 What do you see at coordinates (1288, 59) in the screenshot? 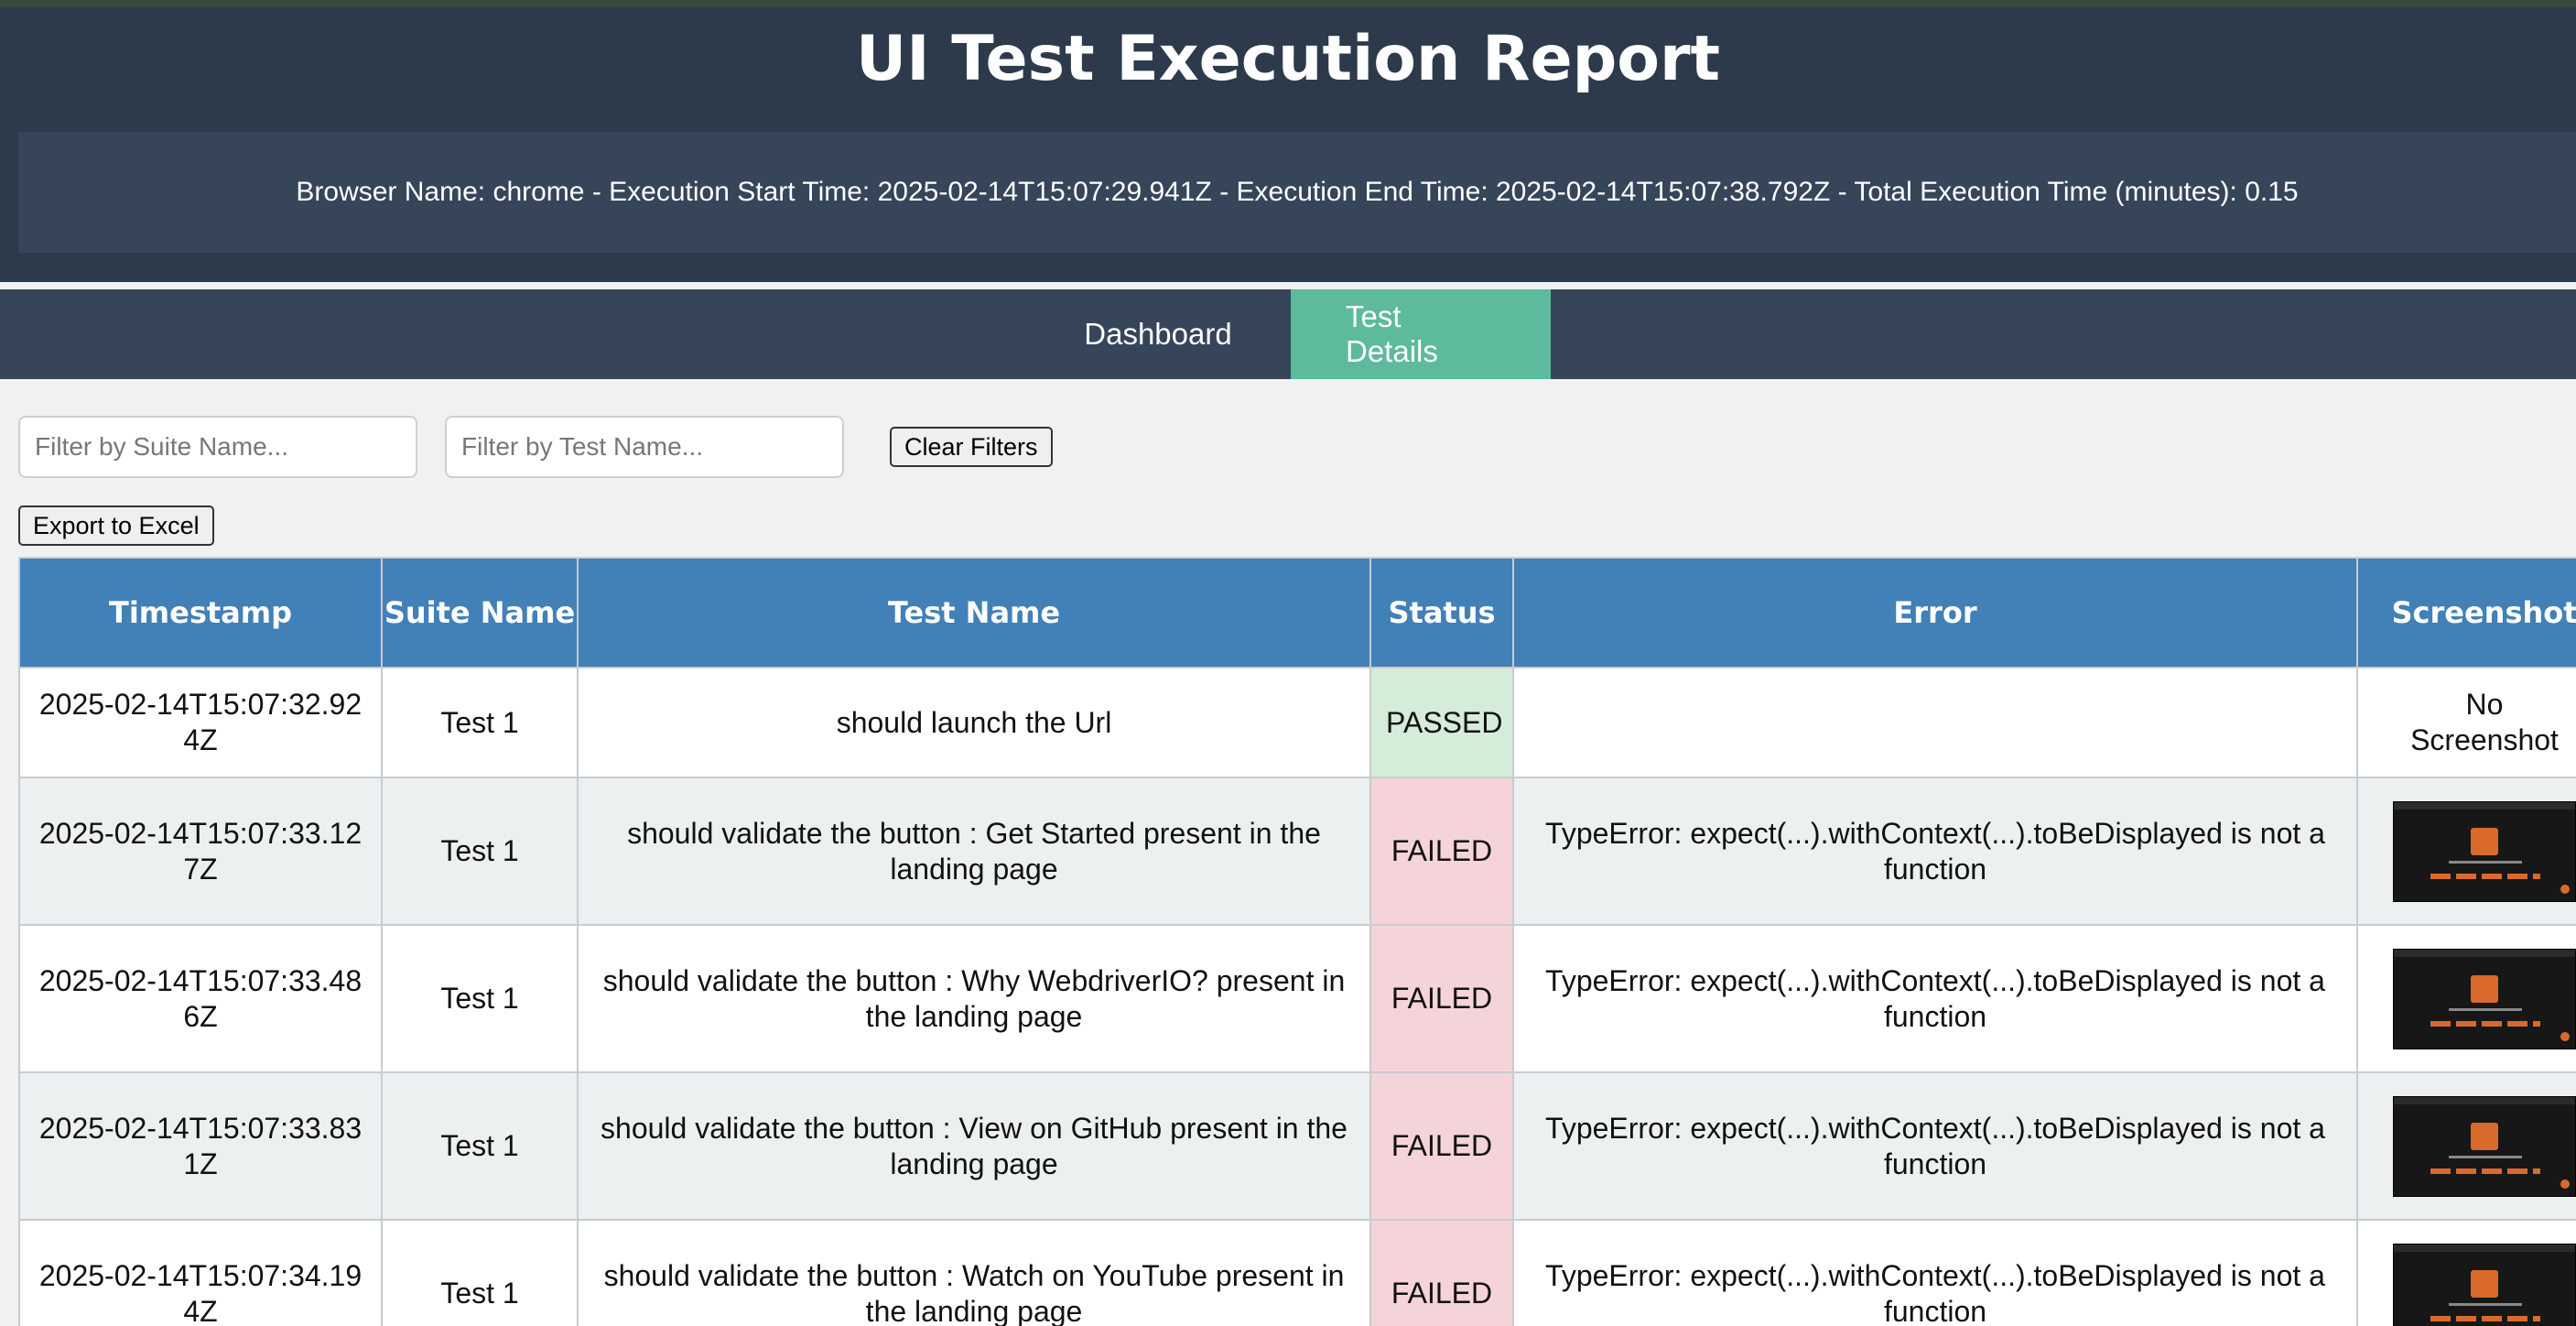
I see `page-title: UI Test Execution Report` at bounding box center [1288, 59].